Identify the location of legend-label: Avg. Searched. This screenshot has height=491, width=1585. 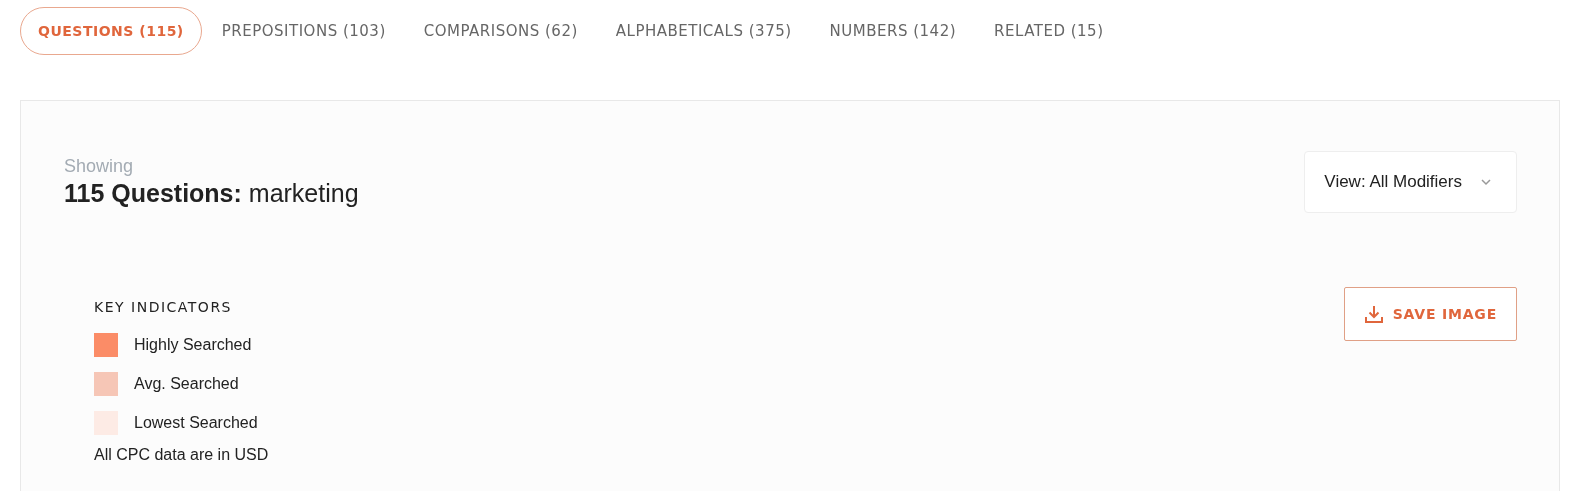
(186, 384).